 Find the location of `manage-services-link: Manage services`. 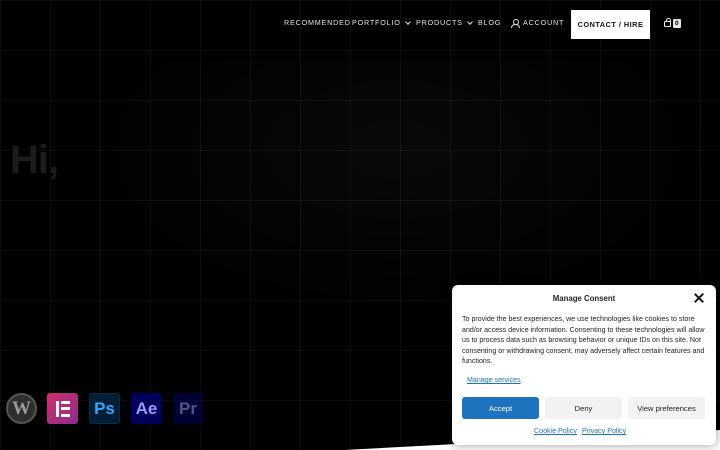

manage-services-link: Manage services is located at coordinates (494, 380).